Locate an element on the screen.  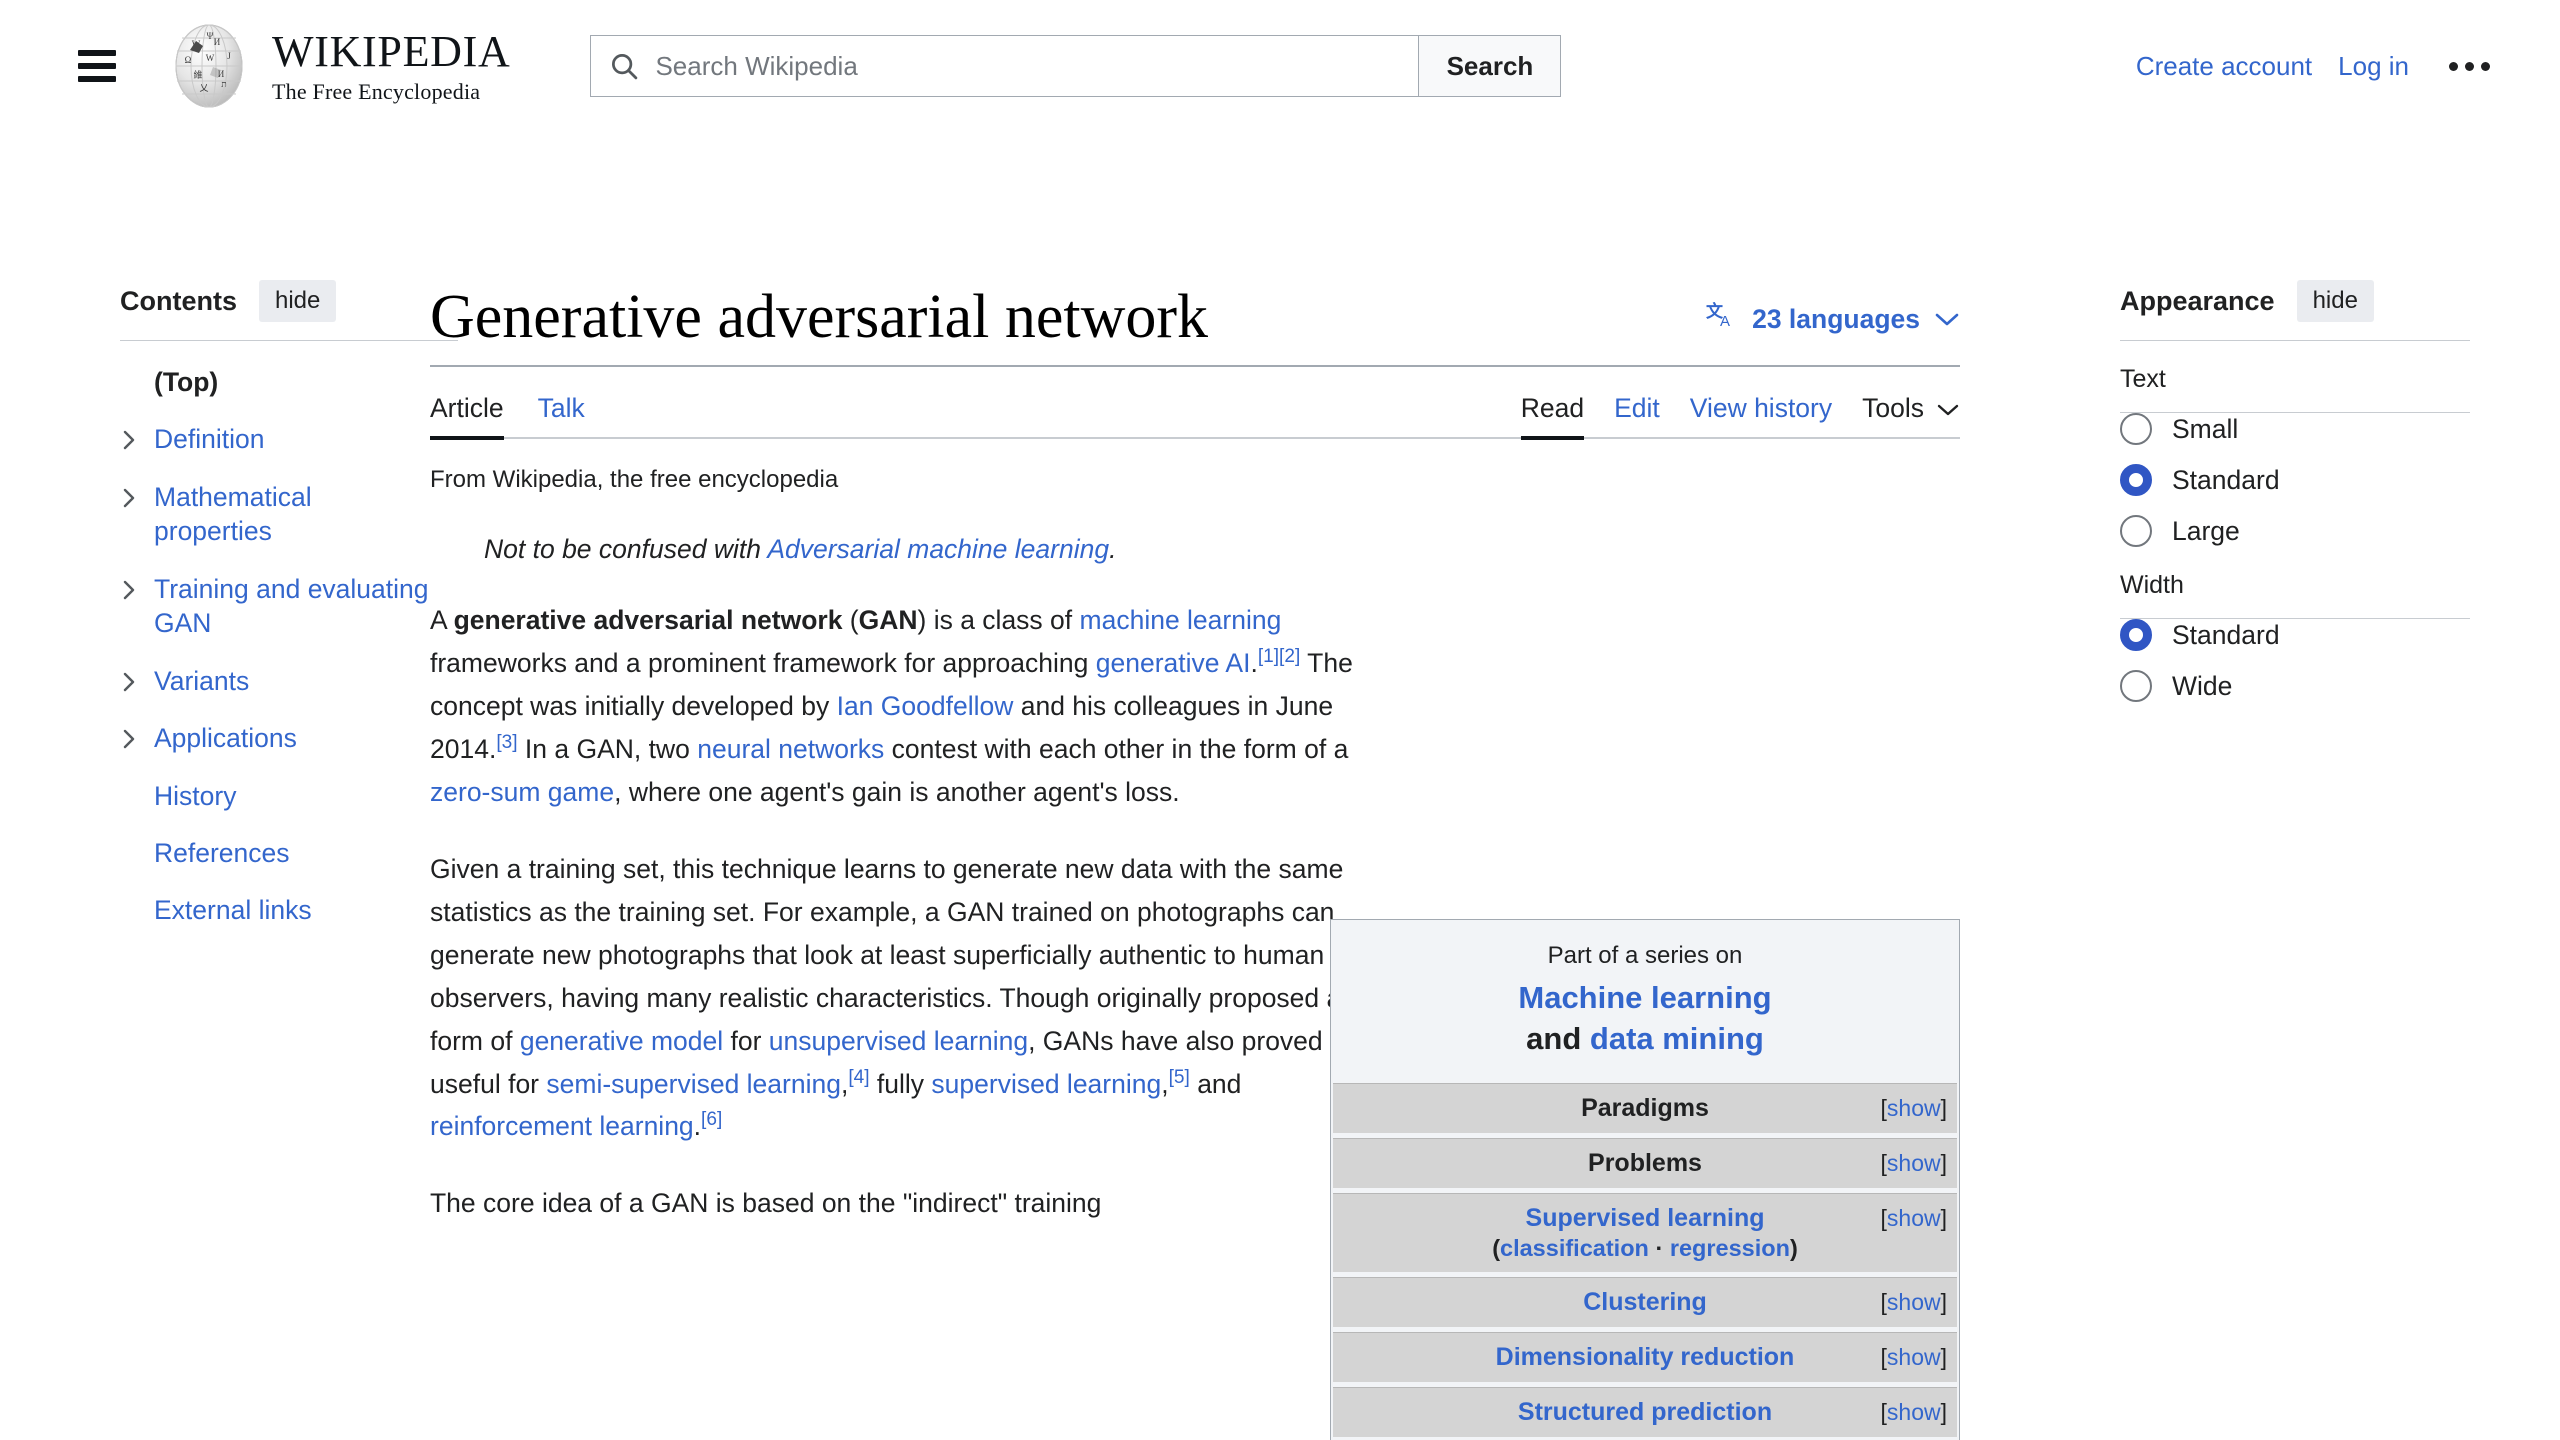
appearance-text-option-small: Small is located at coordinates (2295, 429).